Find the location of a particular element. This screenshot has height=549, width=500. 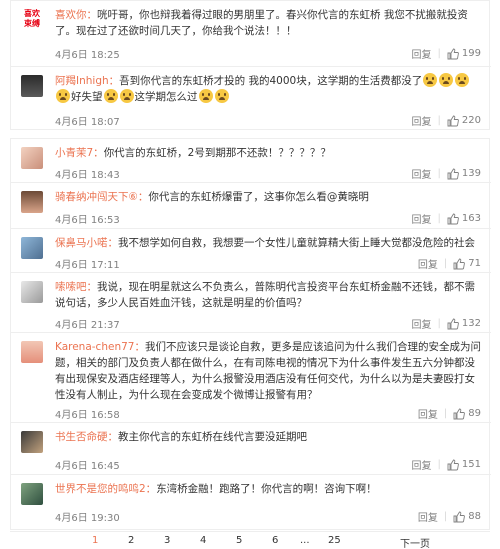

comment-username: 喜欢你： is located at coordinates (76, 15).